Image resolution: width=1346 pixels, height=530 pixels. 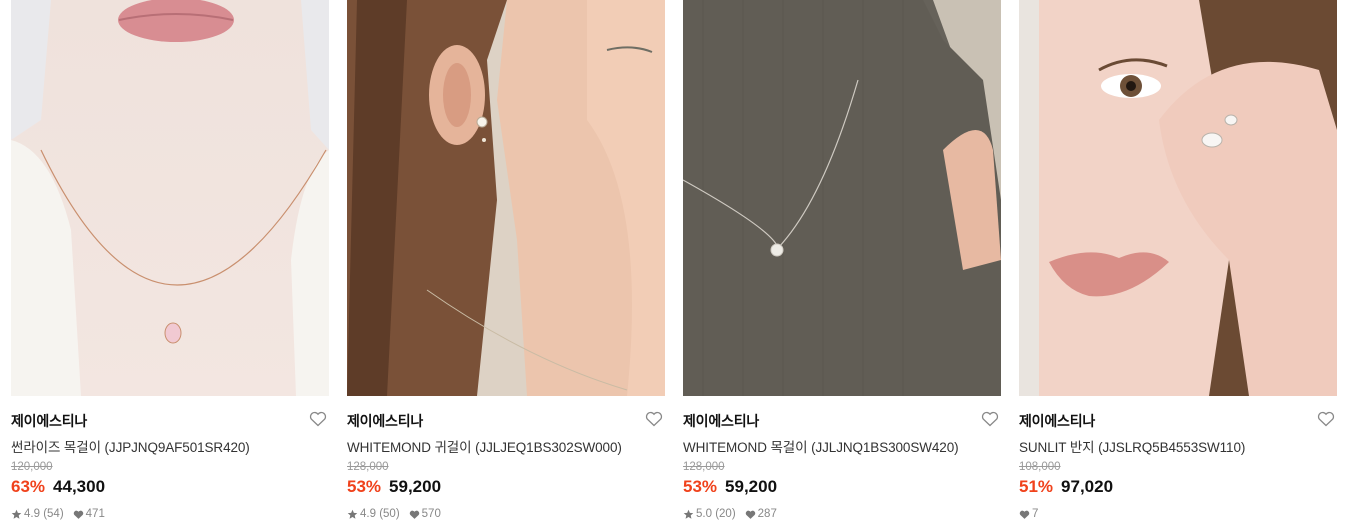 I want to click on likes: 287, so click(x=761, y=514).